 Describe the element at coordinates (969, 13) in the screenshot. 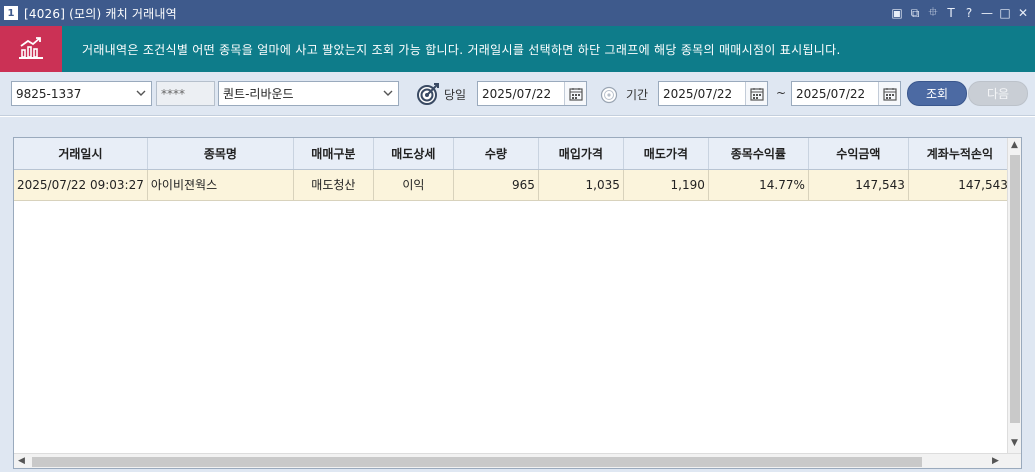

I see `help-icon: ?` at that location.